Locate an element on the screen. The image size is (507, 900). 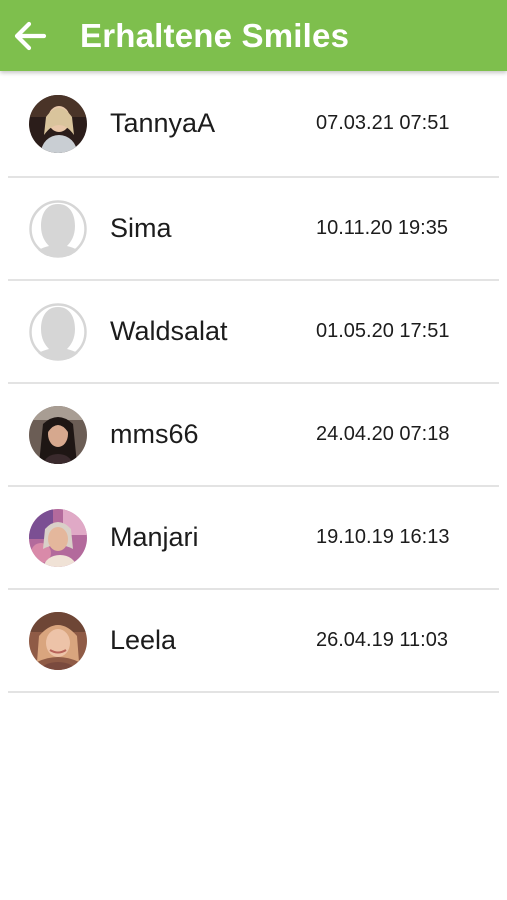
app-bar: Erhaltene Smiles is located at coordinates (253, 35).